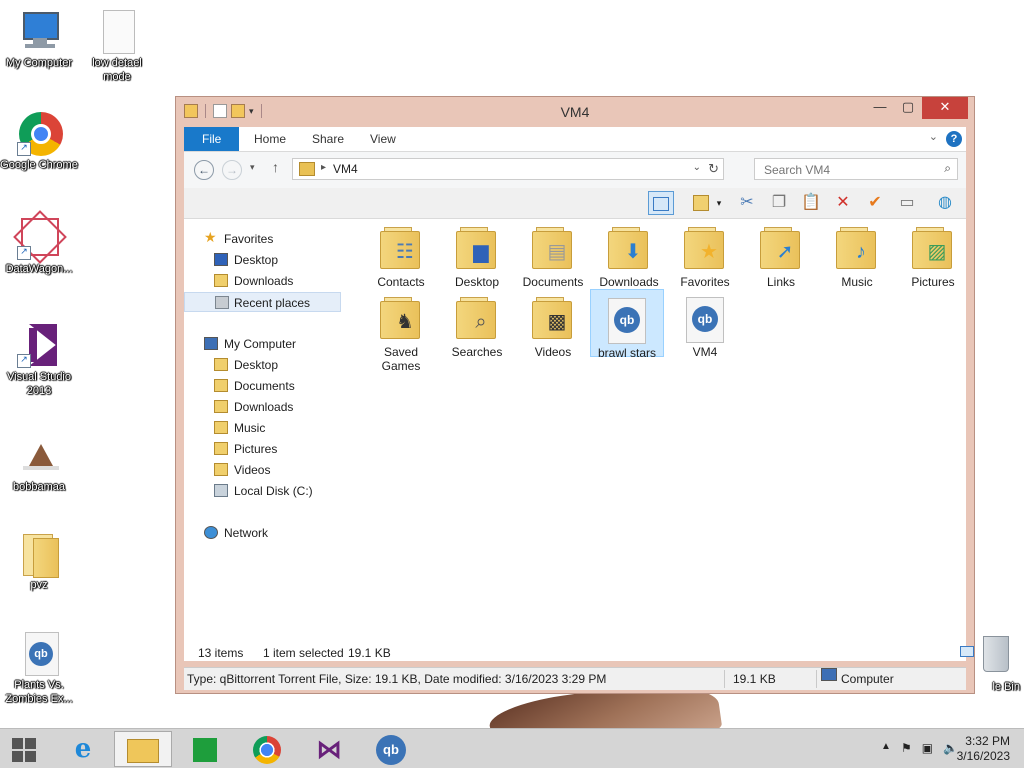 Image resolution: width=1024 pixels, height=768 pixels. I want to click on nav-label: My Computer, so click(260, 344).